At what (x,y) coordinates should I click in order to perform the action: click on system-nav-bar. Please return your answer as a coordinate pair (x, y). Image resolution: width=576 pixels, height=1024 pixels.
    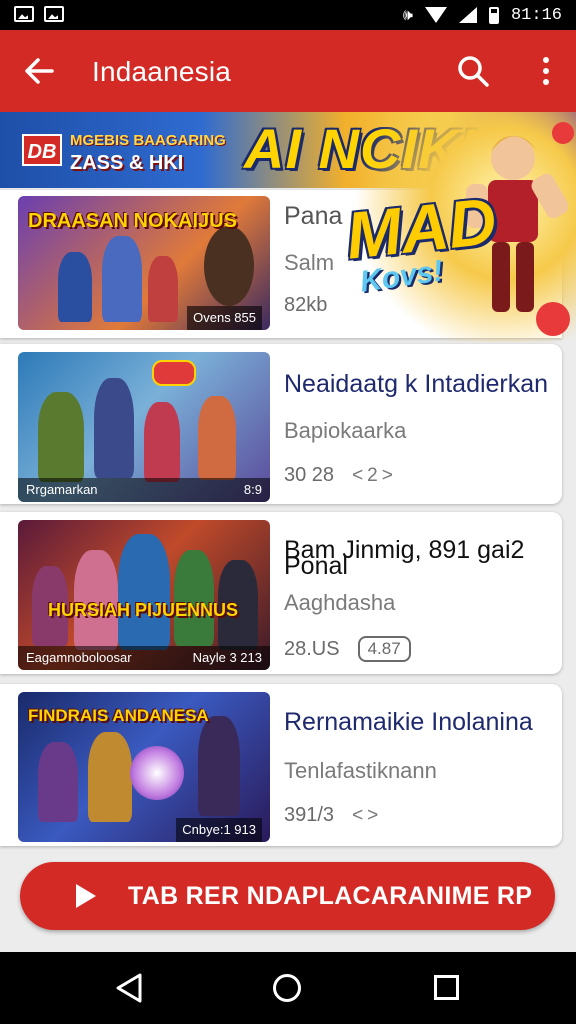
    Looking at the image, I should click on (288, 988).